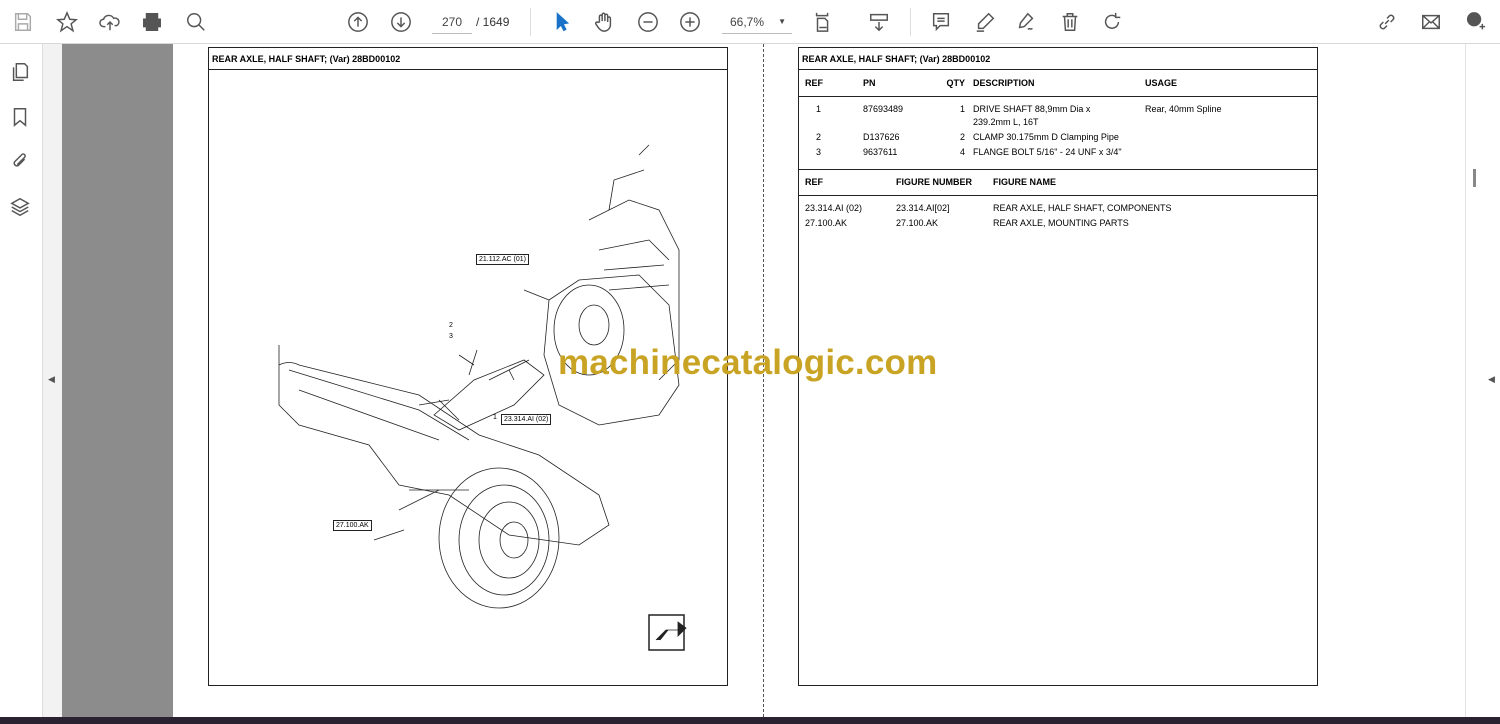 The image size is (1500, 724). Describe the element at coordinates (782, 21) in the screenshot. I see `chevron-down-icon: ▼` at that location.